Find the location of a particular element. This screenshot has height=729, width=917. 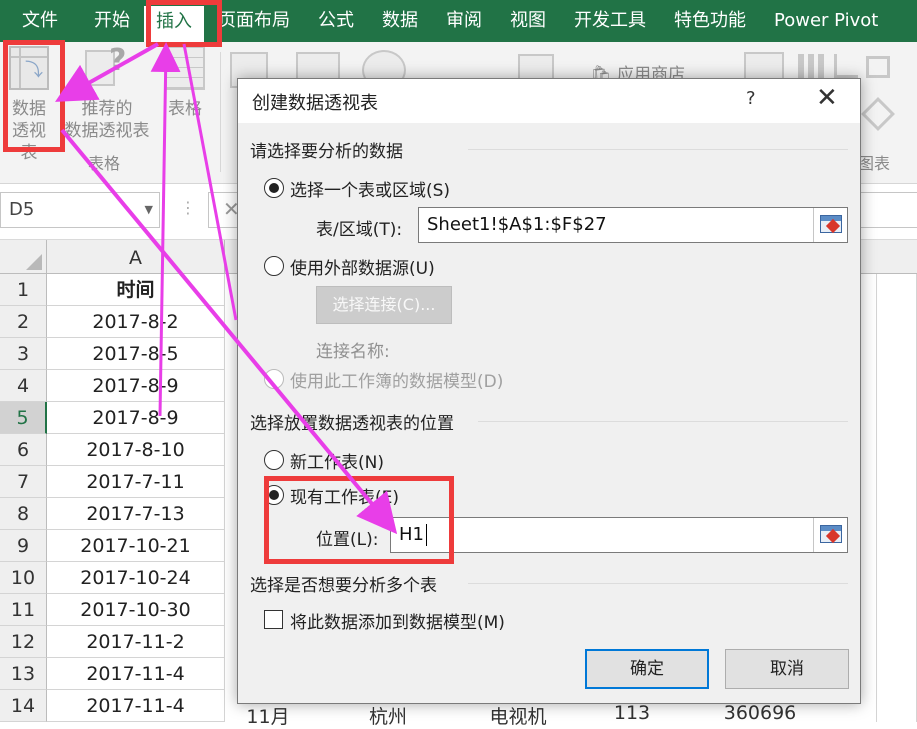

arrow-insert-to-pivot is located at coordinates (107, 72).